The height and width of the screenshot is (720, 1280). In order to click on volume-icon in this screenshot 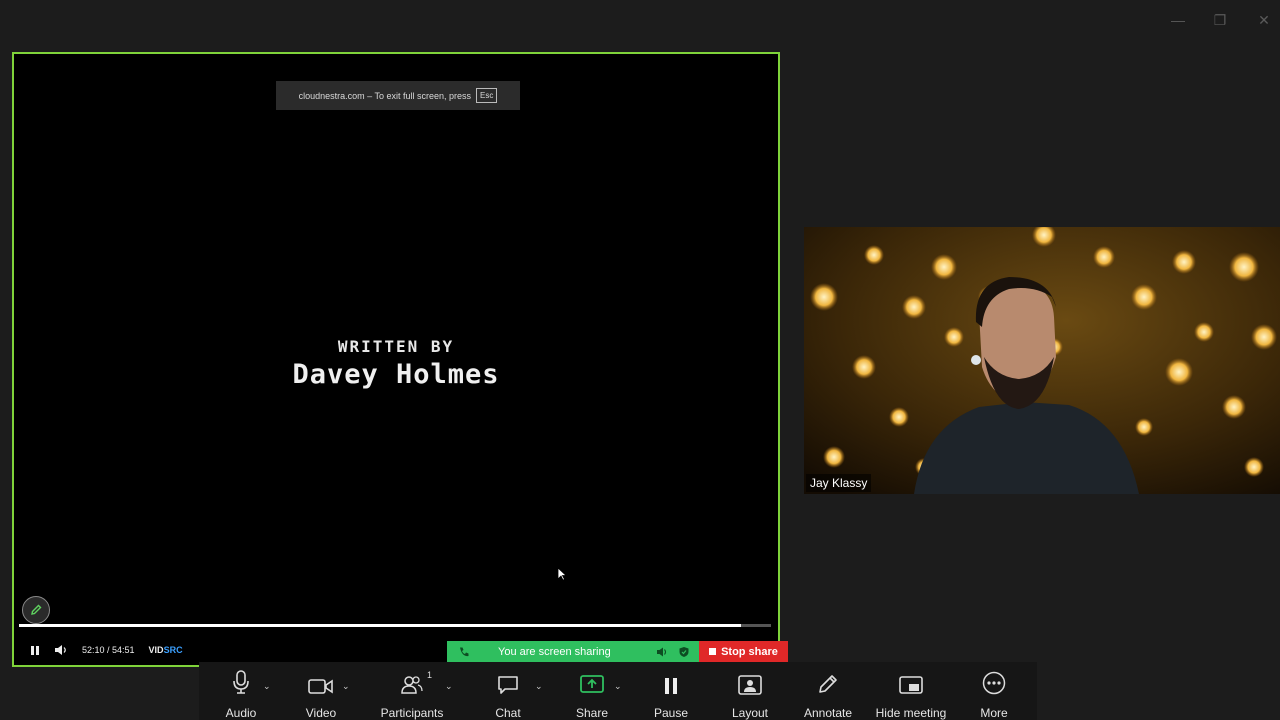, I will do `click(61, 650)`.